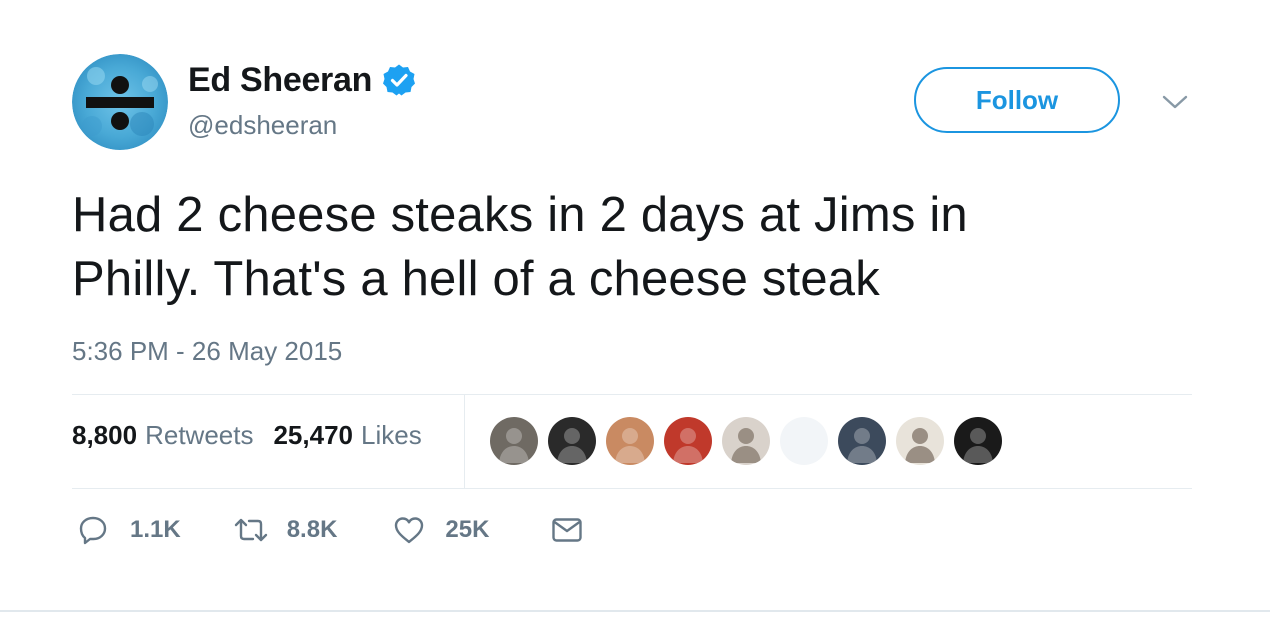  Describe the element at coordinates (464, 441) in the screenshot. I see `stats-vertical-divider` at that location.